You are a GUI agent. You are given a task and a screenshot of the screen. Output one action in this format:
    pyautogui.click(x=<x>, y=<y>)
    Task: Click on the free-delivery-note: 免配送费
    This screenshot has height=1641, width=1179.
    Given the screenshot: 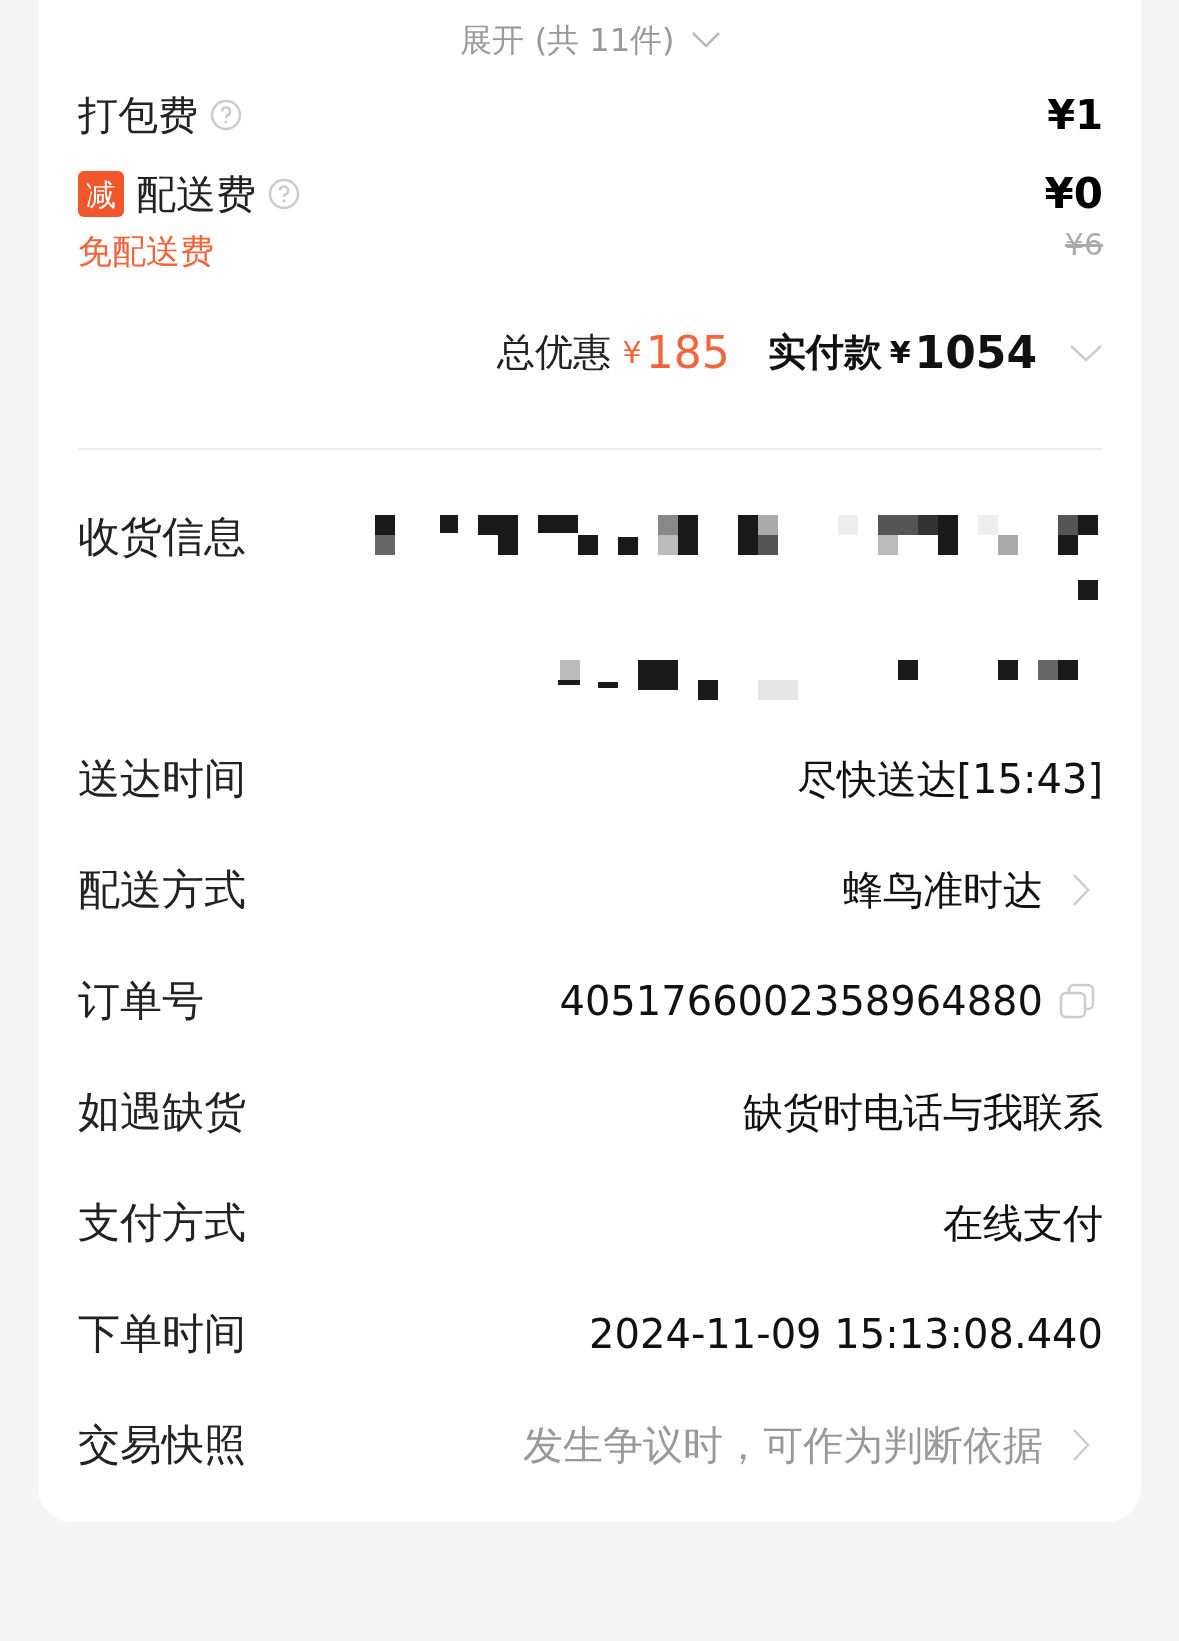 What is the action you would take?
    pyautogui.click(x=146, y=251)
    